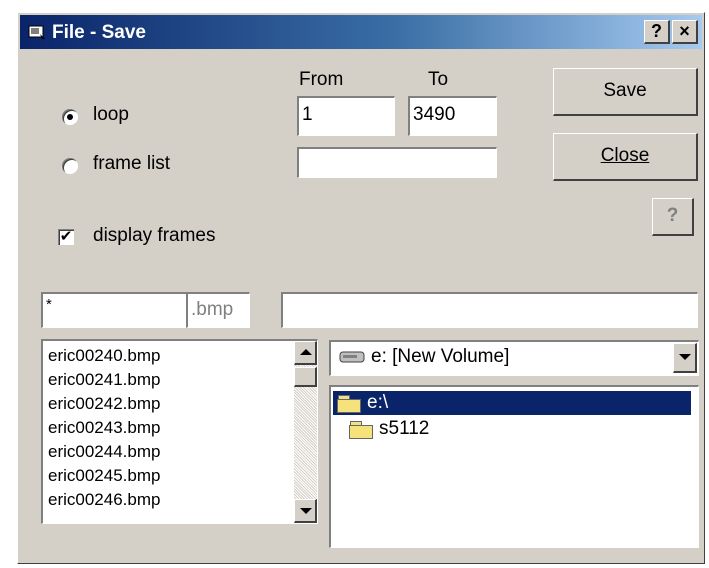 Image resolution: width=709 pixels, height=568 pixels. I want to click on radio-selected-dot, so click(70, 117).